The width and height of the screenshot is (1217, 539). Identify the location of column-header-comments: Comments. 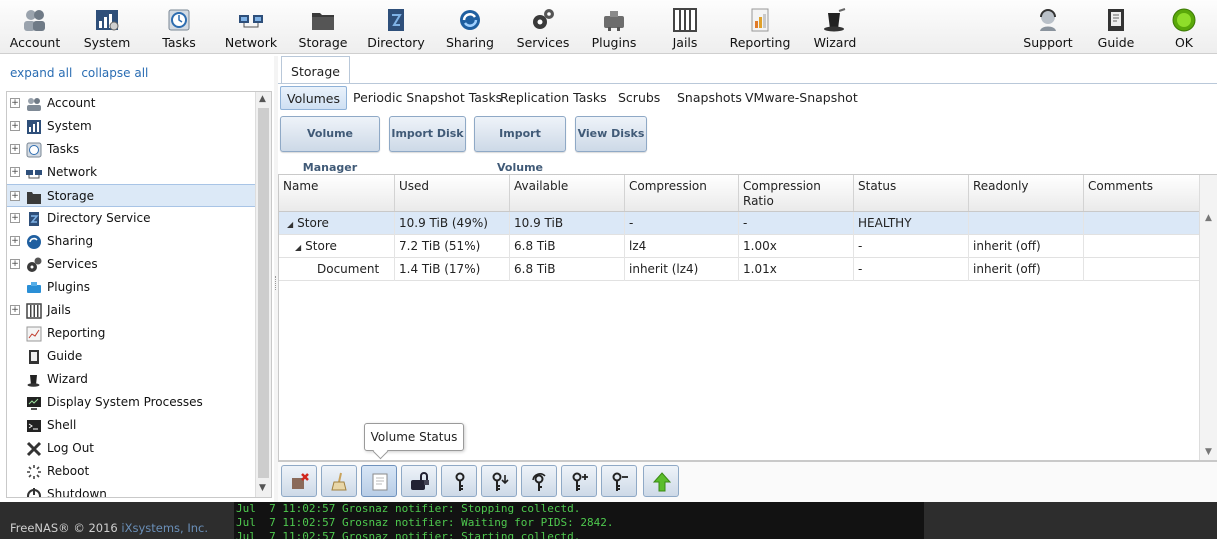
(1142, 193).